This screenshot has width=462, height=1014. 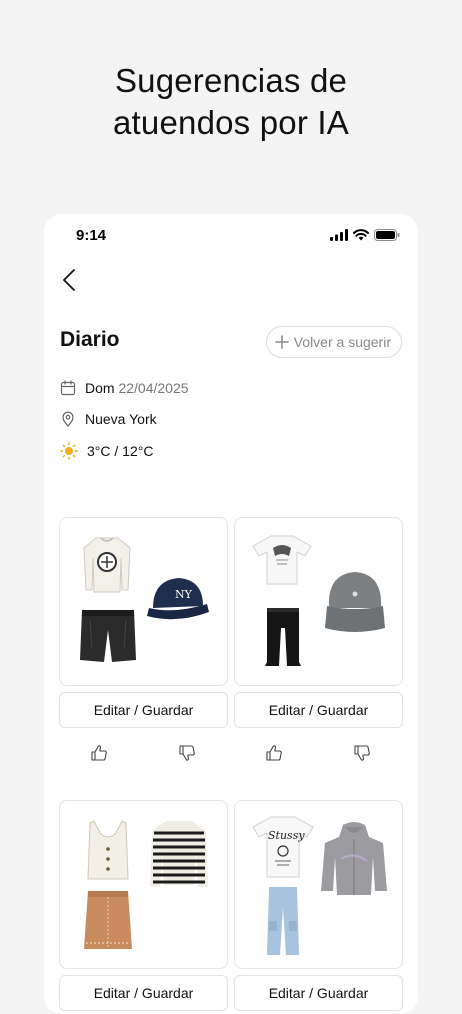 What do you see at coordinates (153, 388) in the screenshot?
I see `date-value: 22/04/2025` at bounding box center [153, 388].